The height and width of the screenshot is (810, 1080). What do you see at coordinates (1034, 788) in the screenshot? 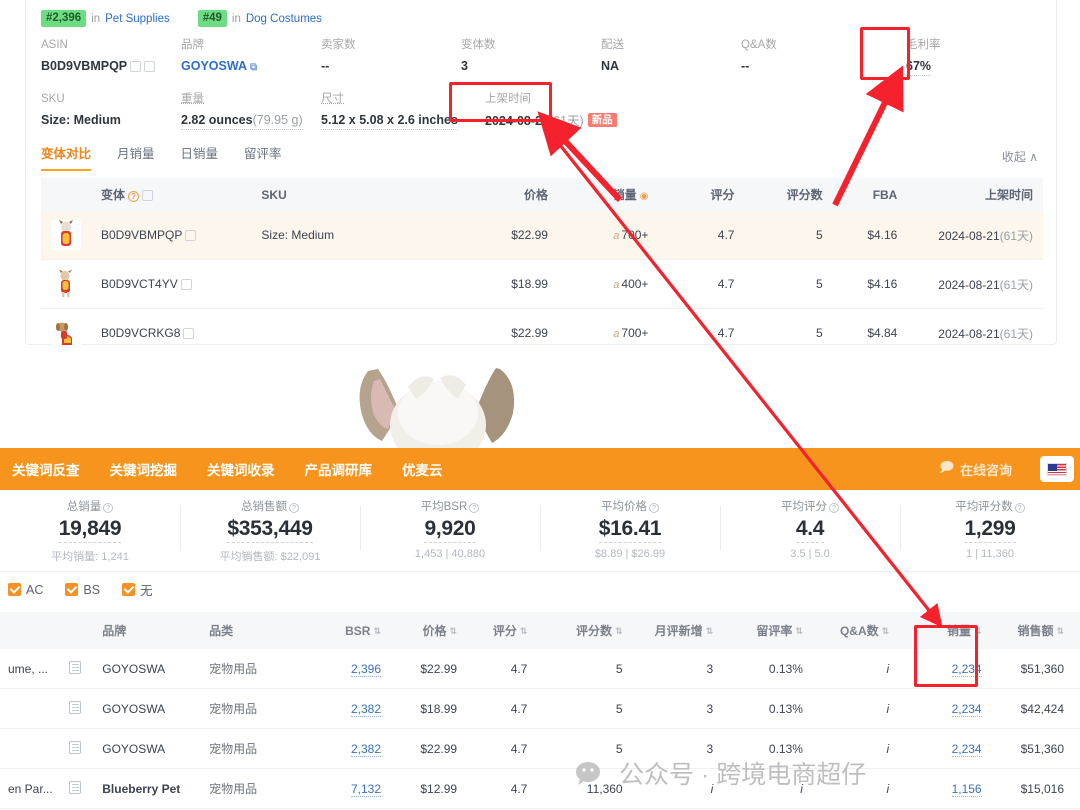
I see `result-revenue-cell: $15,016` at bounding box center [1034, 788].